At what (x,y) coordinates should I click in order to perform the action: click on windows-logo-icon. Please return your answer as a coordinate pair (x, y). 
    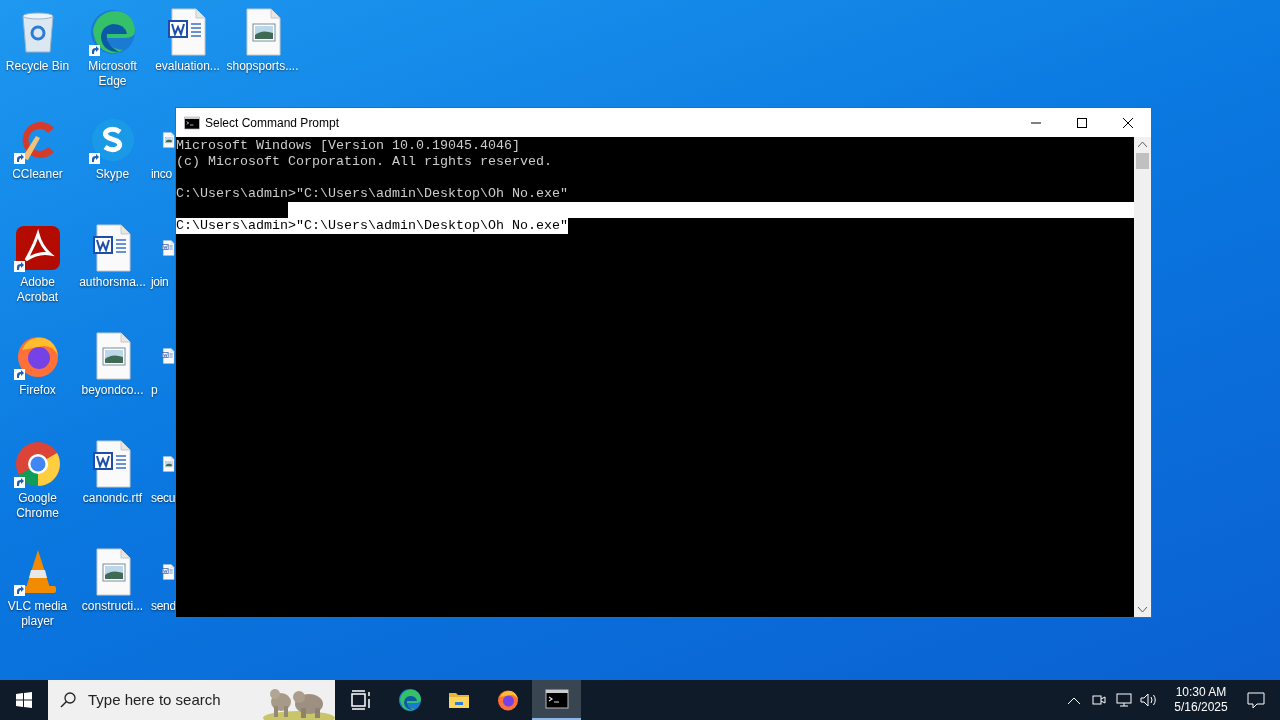
    Looking at the image, I should click on (24, 700).